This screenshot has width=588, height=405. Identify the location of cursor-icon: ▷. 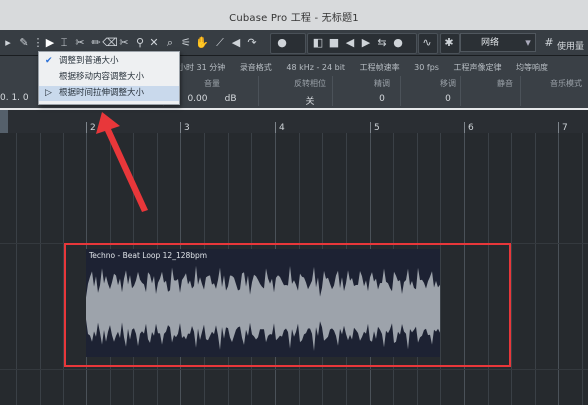
(48, 93).